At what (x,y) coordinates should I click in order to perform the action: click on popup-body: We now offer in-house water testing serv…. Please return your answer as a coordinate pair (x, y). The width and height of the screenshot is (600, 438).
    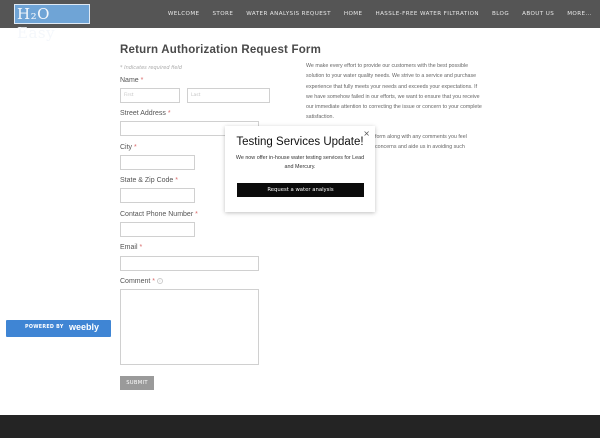
    Looking at the image, I should click on (300, 162).